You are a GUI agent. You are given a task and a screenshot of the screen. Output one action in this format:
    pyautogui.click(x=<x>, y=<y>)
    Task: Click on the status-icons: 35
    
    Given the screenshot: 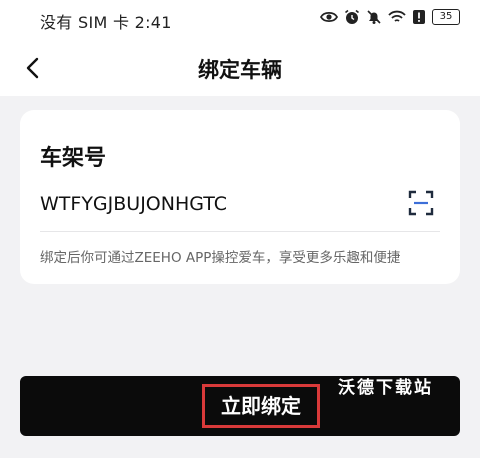 What is the action you would take?
    pyautogui.click(x=390, y=17)
    